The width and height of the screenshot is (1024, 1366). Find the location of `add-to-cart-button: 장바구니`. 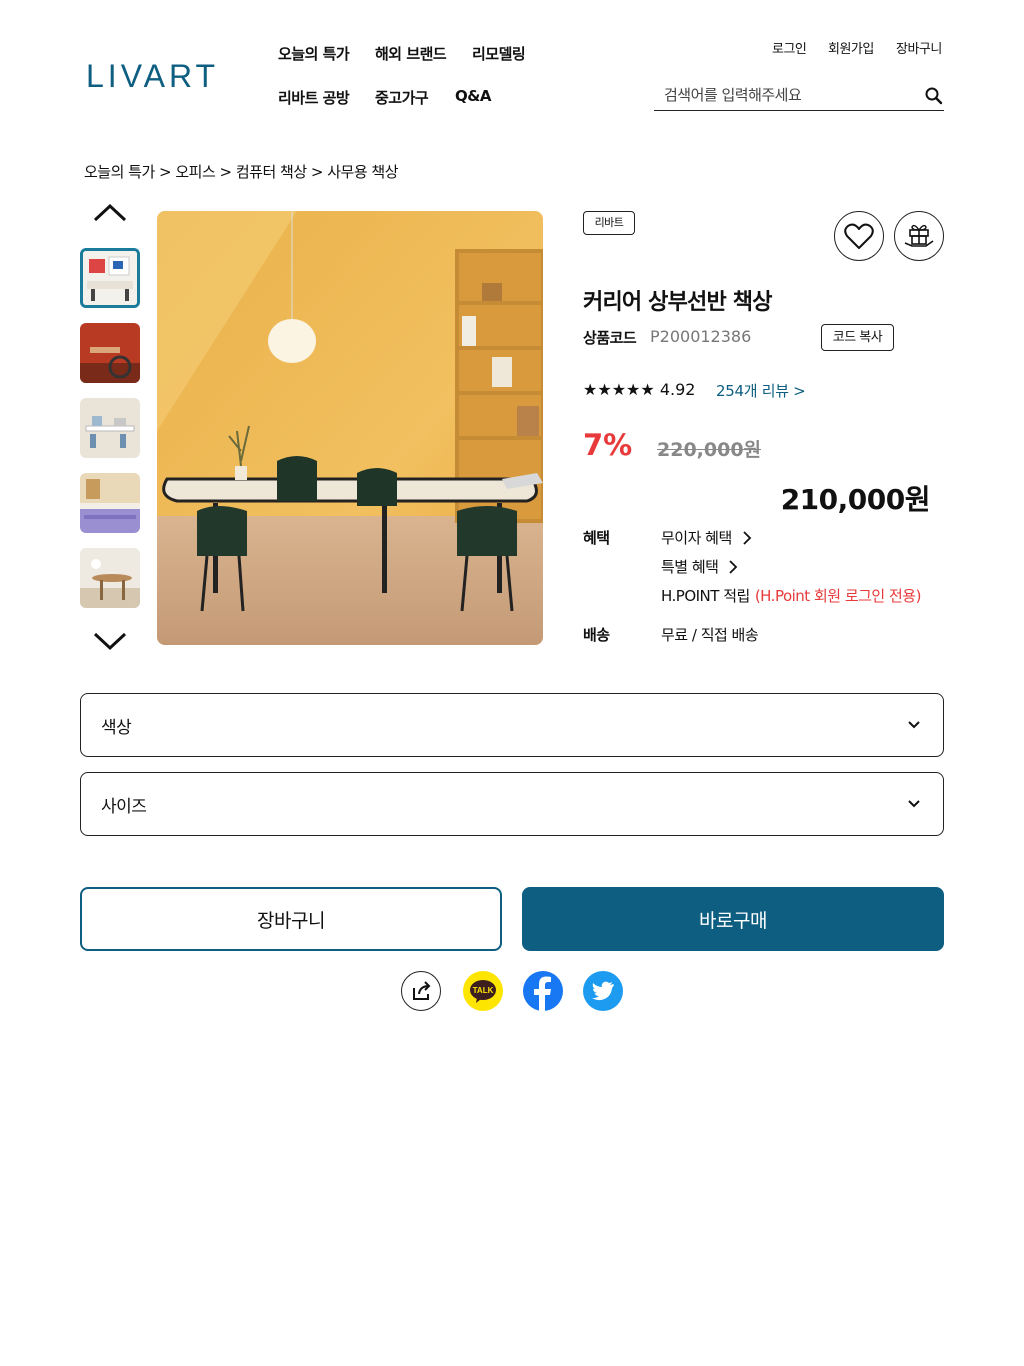

add-to-cart-button: 장바구니 is located at coordinates (291, 919).